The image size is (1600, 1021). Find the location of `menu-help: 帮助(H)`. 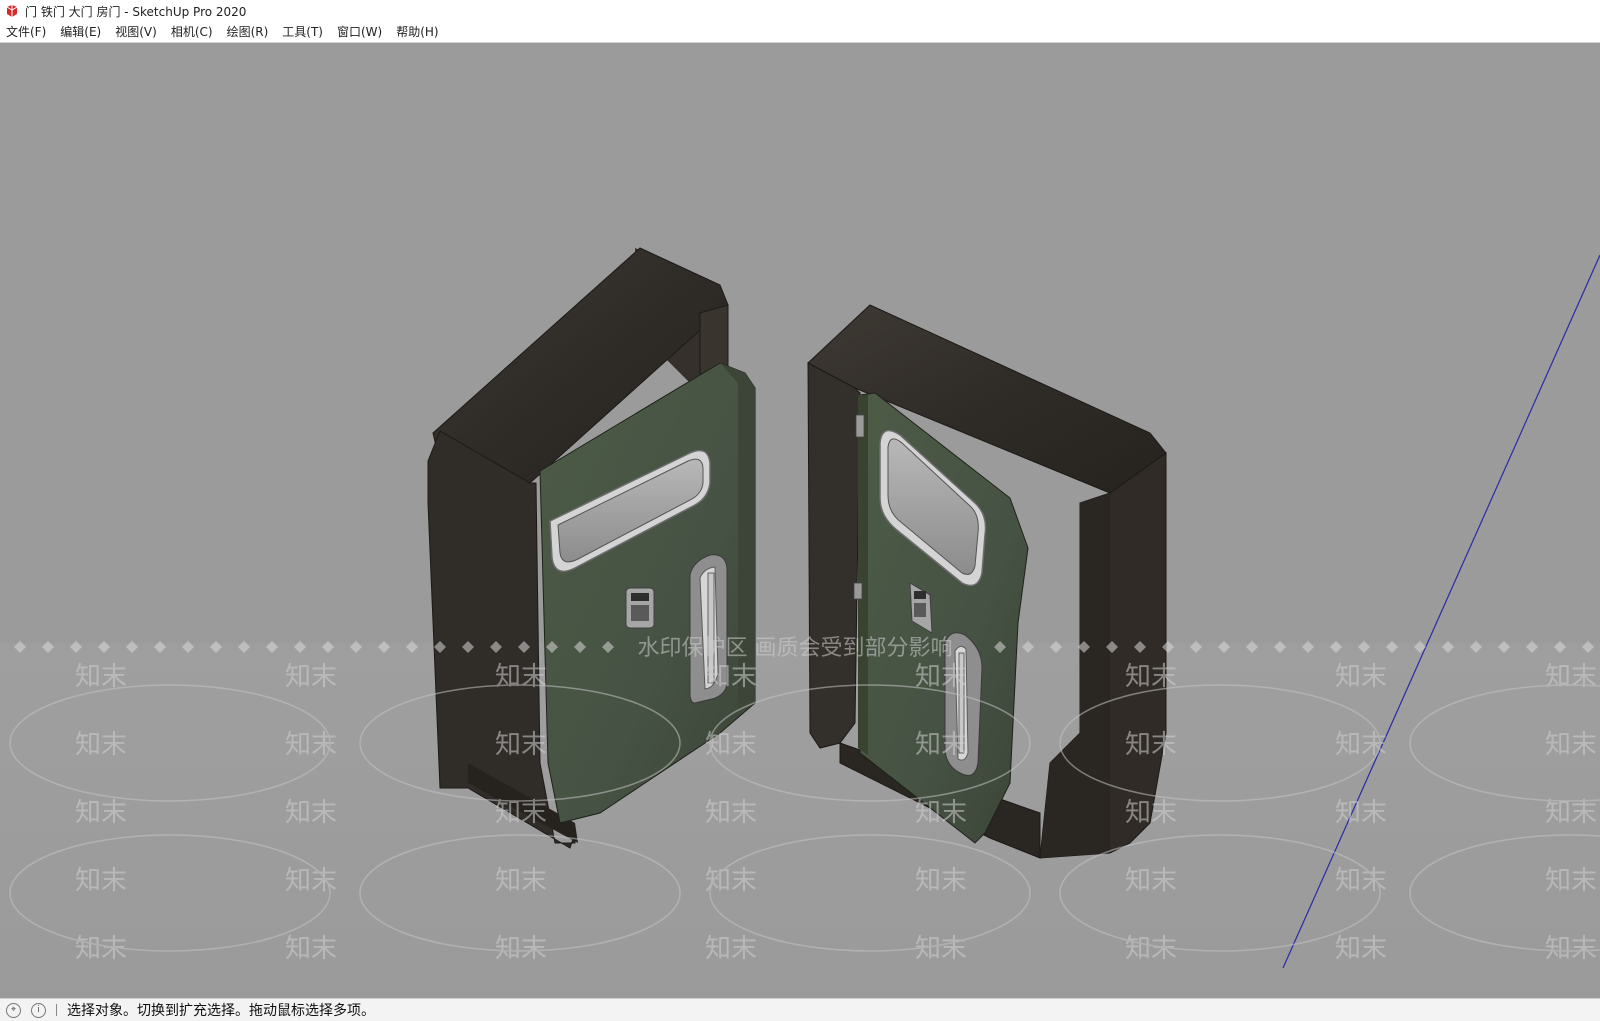

menu-help: 帮助(H) is located at coordinates (417, 32).